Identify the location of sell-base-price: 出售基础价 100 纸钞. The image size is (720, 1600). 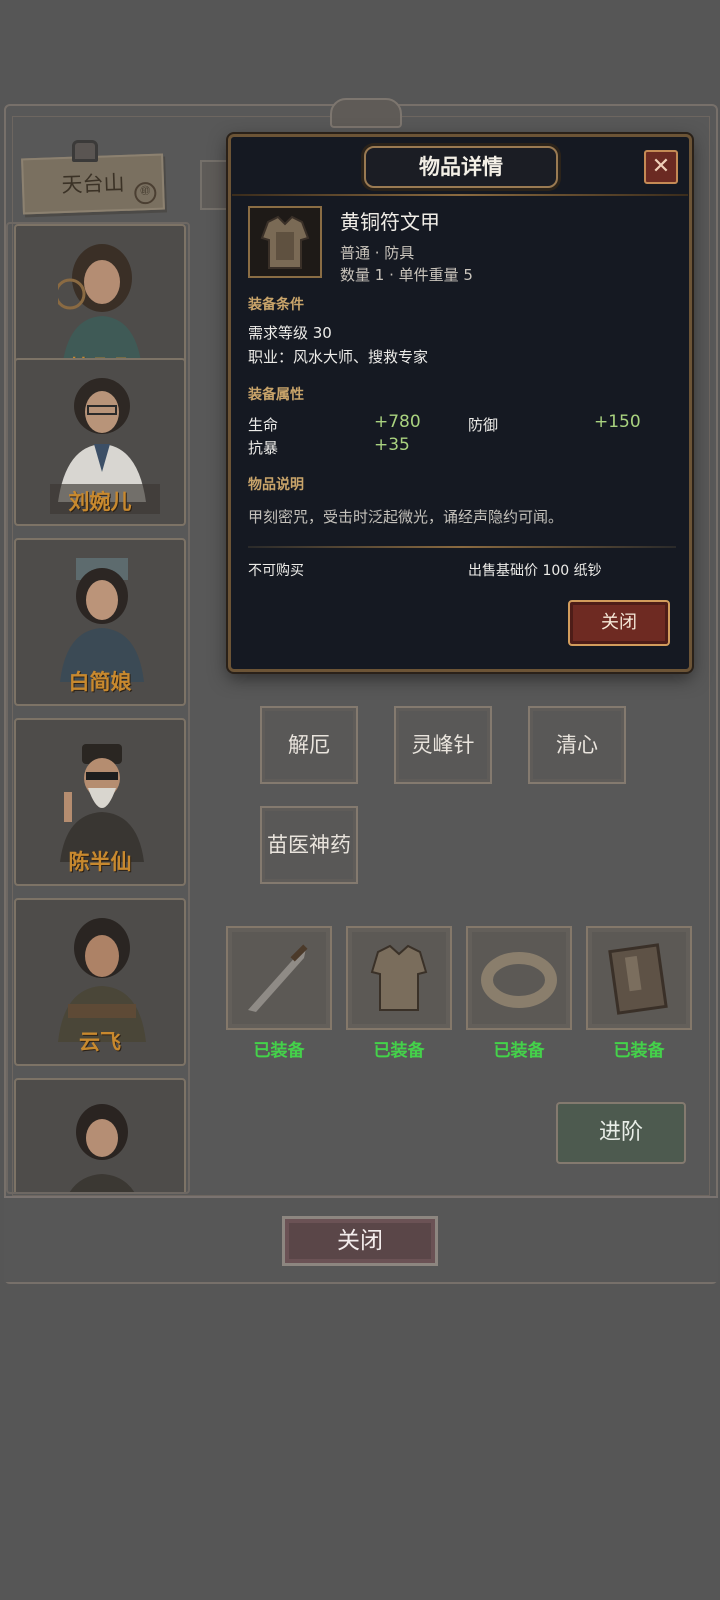
(535, 571).